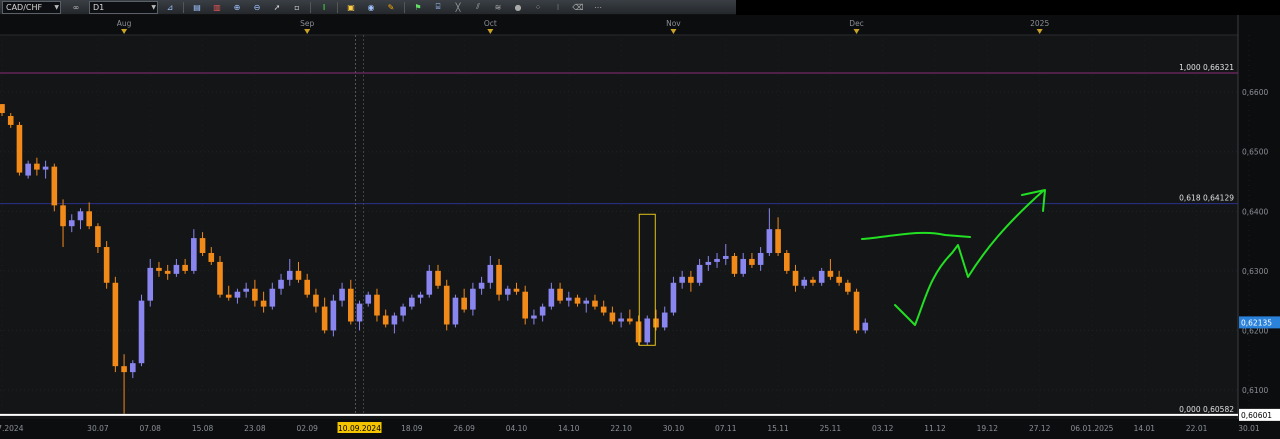 The height and width of the screenshot is (439, 1280). What do you see at coordinates (1145, 428) in the screenshot?
I see `x-tick-label: 14.01` at bounding box center [1145, 428].